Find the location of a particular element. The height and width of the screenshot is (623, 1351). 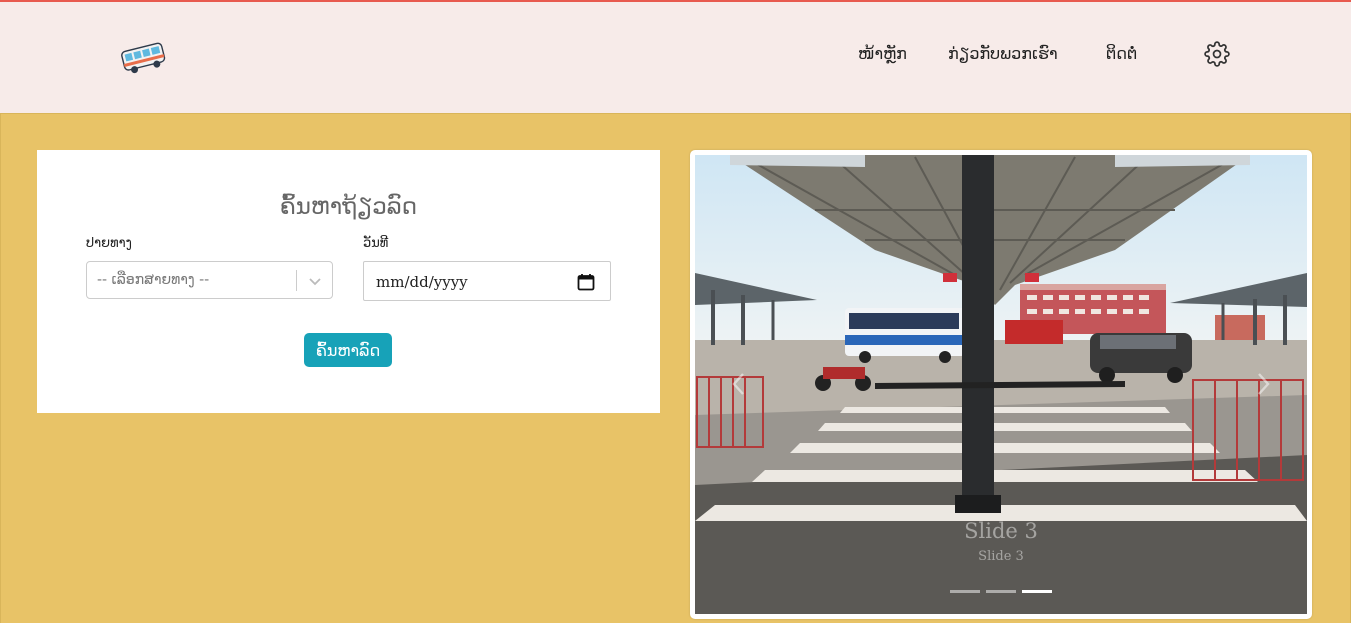

bus-logo-icon is located at coordinates (144, 58).